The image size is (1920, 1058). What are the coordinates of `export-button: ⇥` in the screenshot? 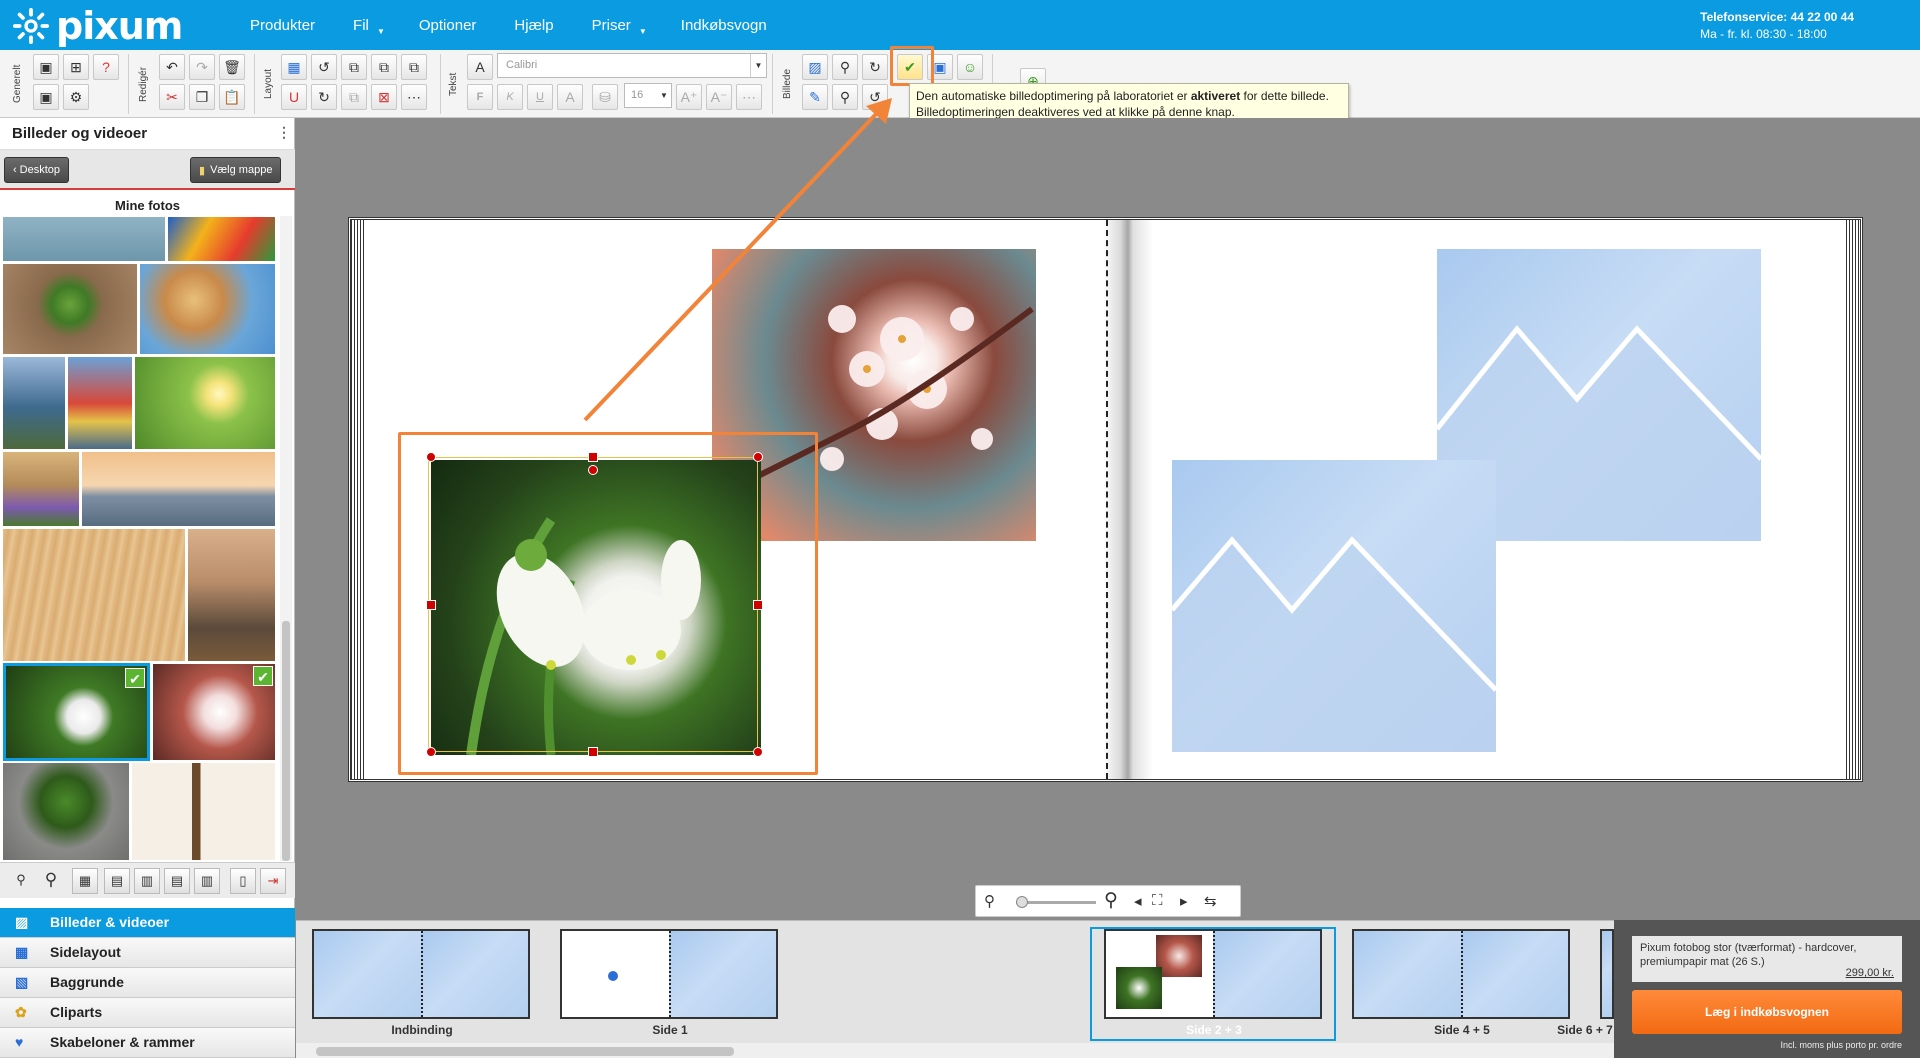 It's located at (273, 881).